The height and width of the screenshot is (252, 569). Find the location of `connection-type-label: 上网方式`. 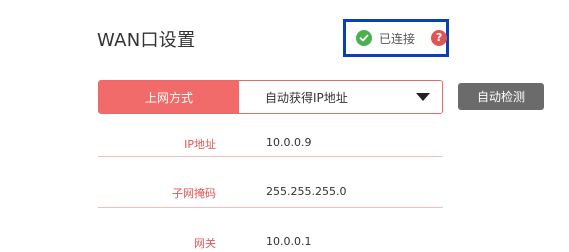

connection-type-label: 上网方式 is located at coordinates (169, 97).